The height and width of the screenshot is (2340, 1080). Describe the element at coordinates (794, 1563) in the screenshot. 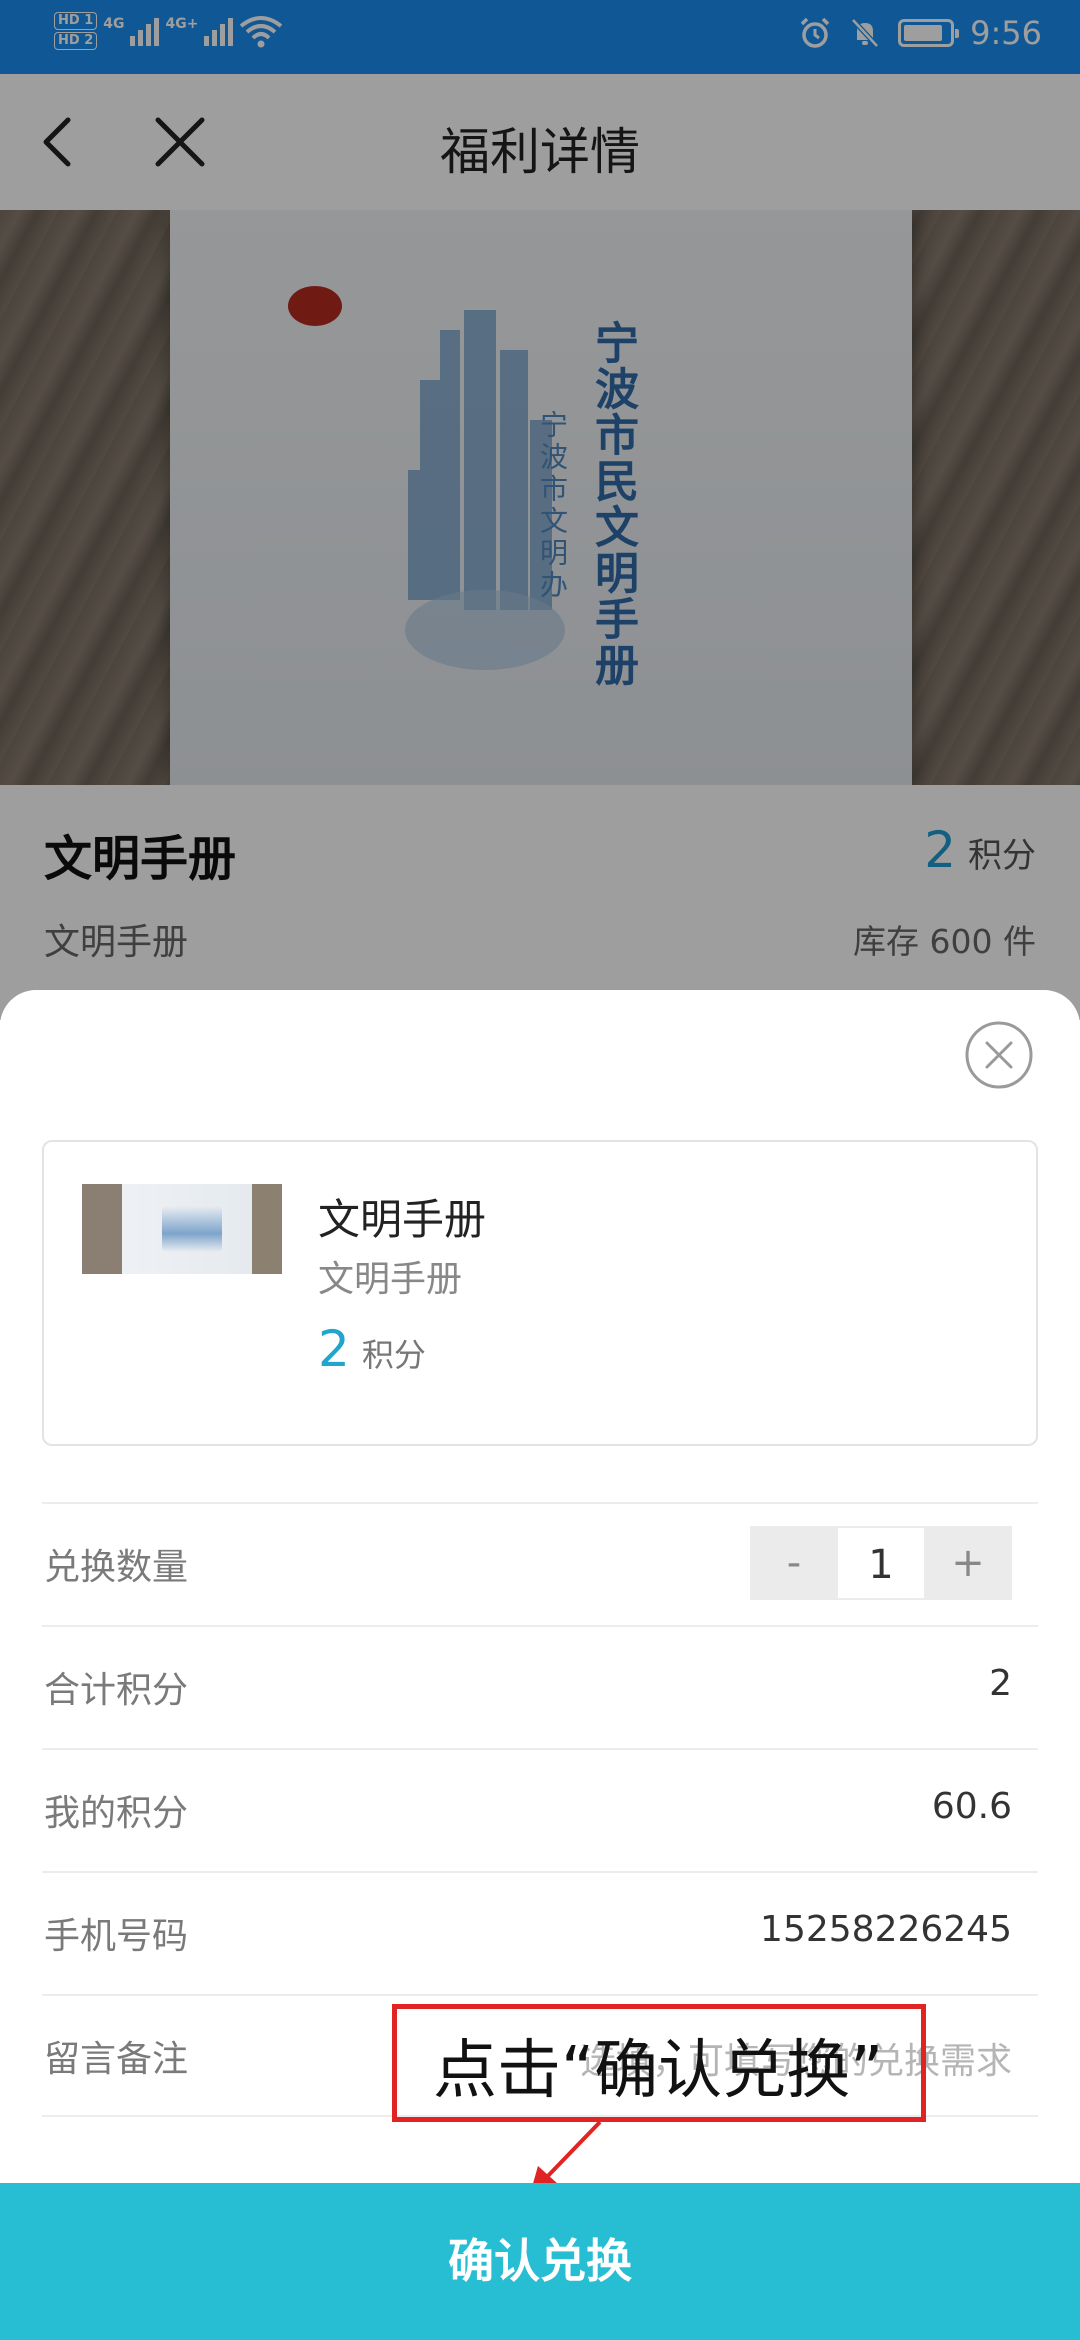

I see `decrement-button: -` at that location.